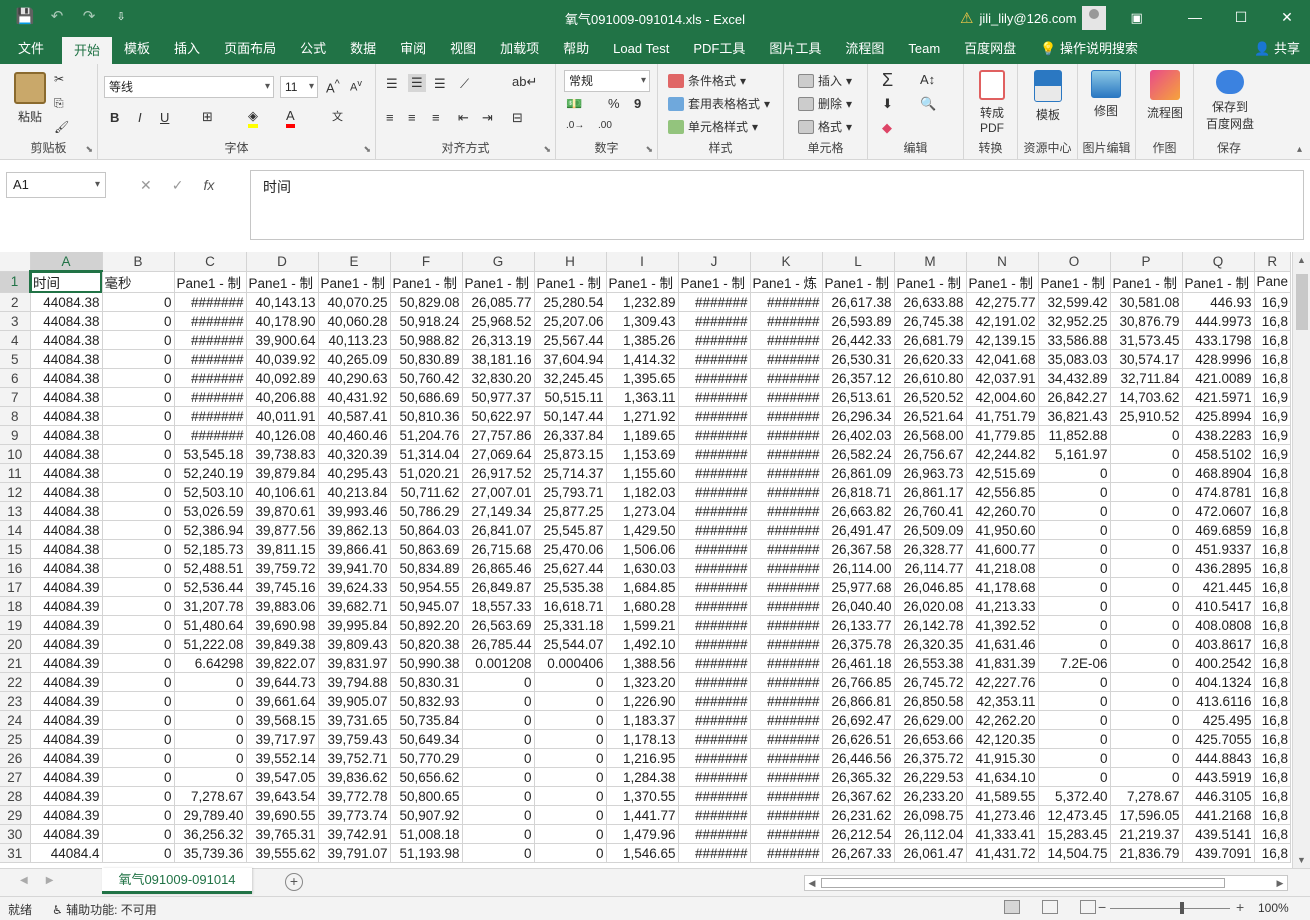 The image size is (1310, 920). What do you see at coordinates (66, 435) in the screenshot?
I see `cell: 44084.38` at bounding box center [66, 435].